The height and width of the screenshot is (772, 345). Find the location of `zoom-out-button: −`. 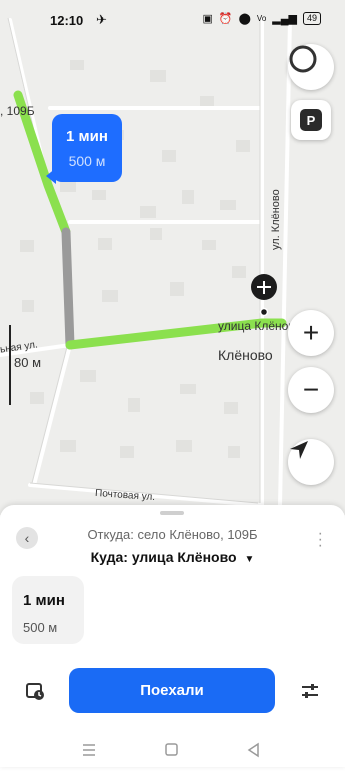

zoom-out-button: − is located at coordinates (311, 390).